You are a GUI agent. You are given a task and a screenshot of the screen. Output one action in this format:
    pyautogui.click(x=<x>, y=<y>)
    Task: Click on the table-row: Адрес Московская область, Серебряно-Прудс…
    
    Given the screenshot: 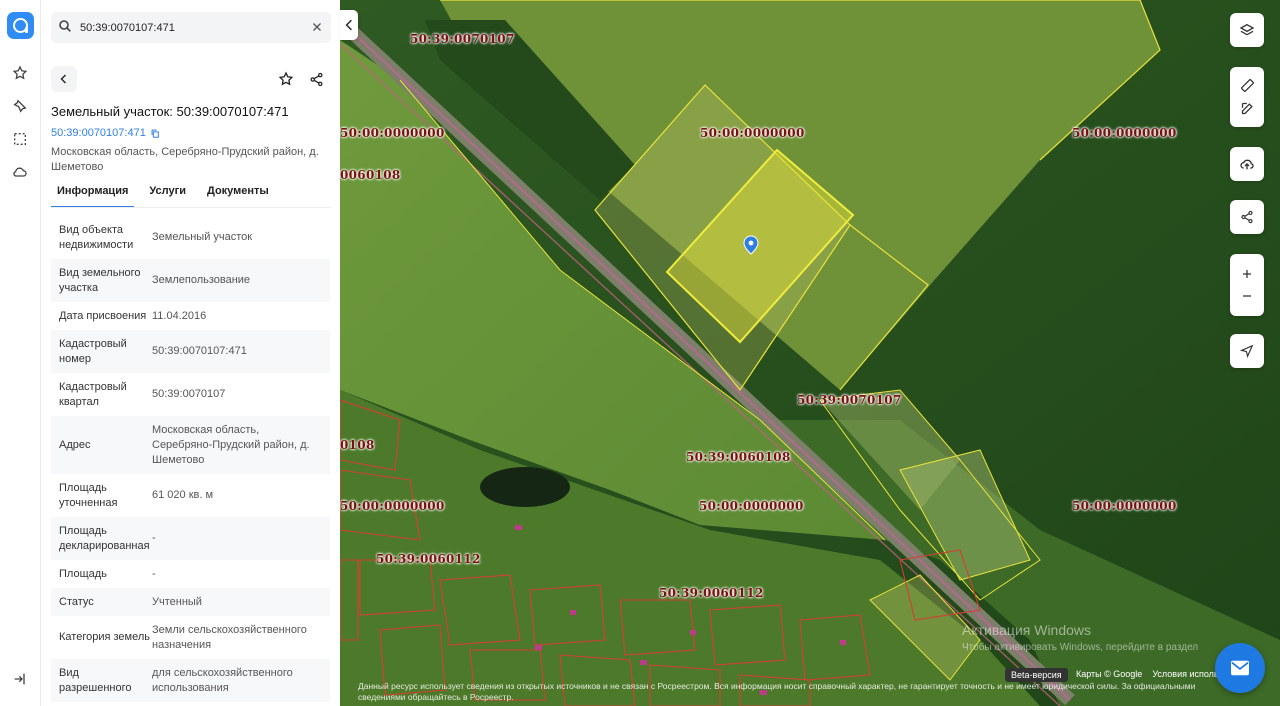 What is the action you would take?
    pyautogui.click(x=190, y=445)
    